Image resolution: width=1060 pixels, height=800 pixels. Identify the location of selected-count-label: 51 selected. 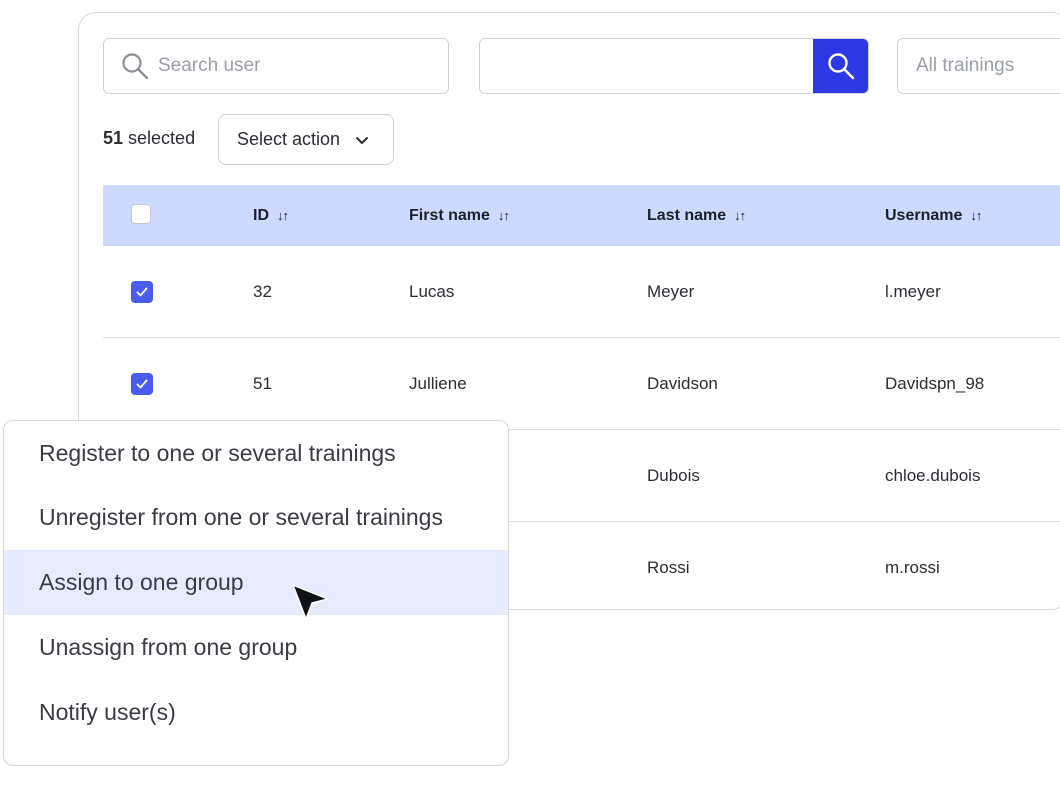
(149, 138).